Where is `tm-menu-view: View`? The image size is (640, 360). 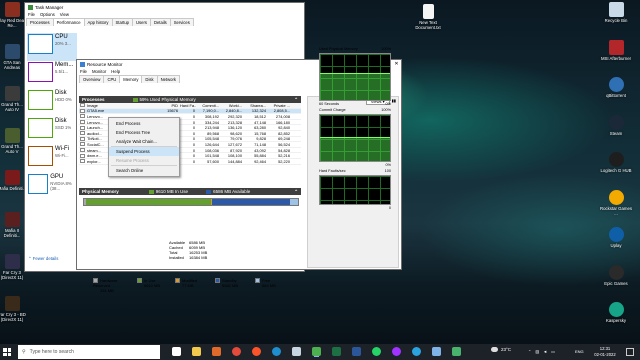 tm-menu-view: View is located at coordinates (64, 14).